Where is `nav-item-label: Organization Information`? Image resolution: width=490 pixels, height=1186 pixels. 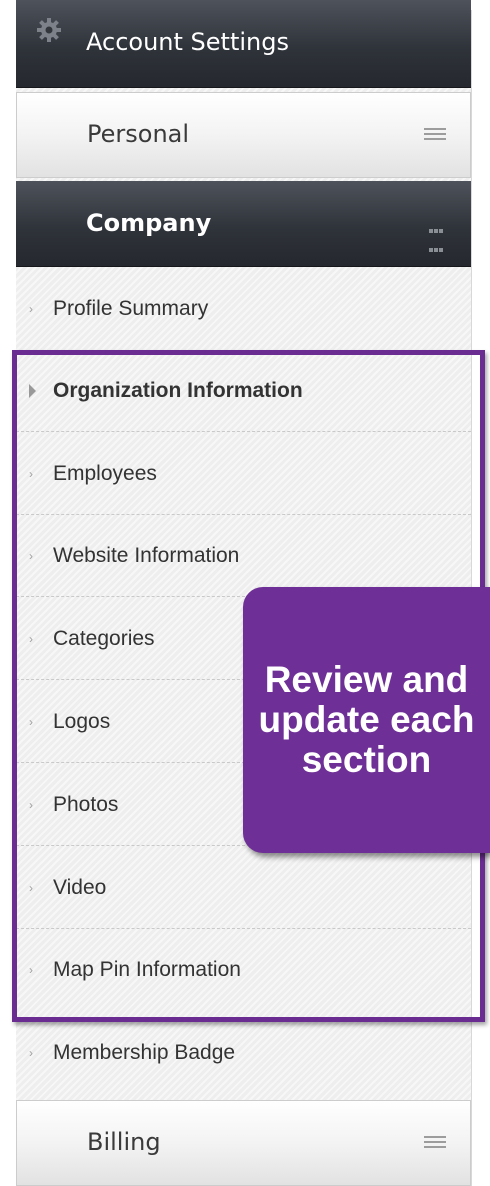
nav-item-label: Organization Information is located at coordinates (178, 390).